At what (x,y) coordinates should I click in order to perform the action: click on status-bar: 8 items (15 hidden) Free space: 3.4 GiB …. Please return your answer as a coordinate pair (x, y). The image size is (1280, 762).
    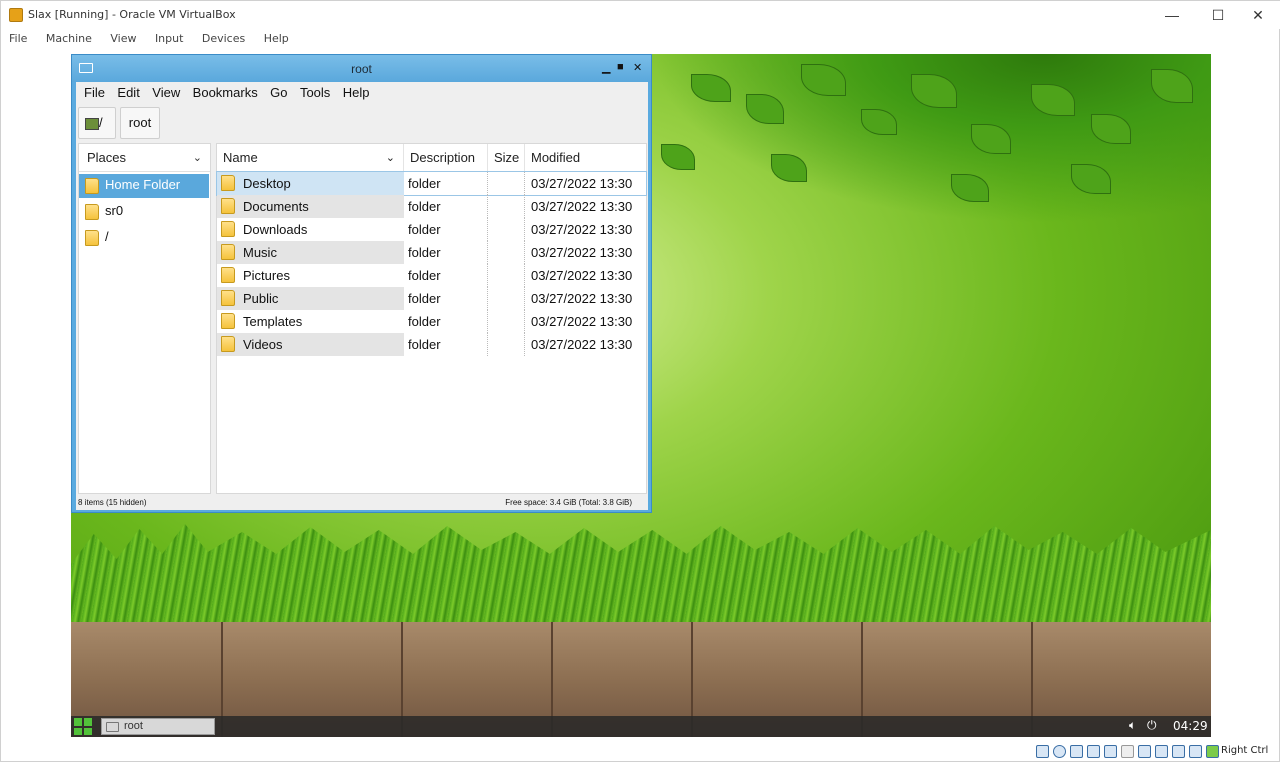
    Looking at the image, I should click on (362, 502).